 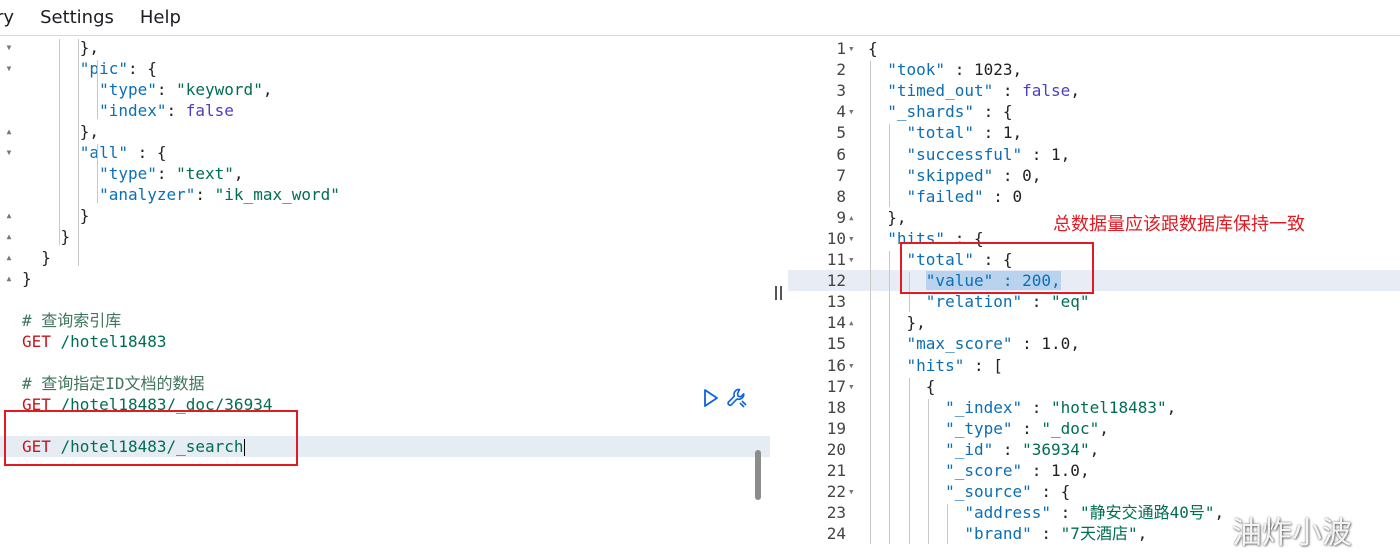 I want to click on menu-item-history: ry, so click(x=7, y=17).